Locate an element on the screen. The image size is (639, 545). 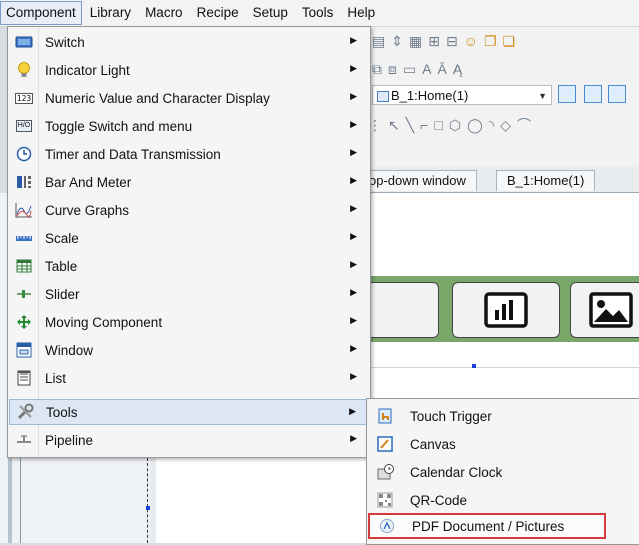
menu-item-scale: Scale ▶ is located at coordinates (189, 238).